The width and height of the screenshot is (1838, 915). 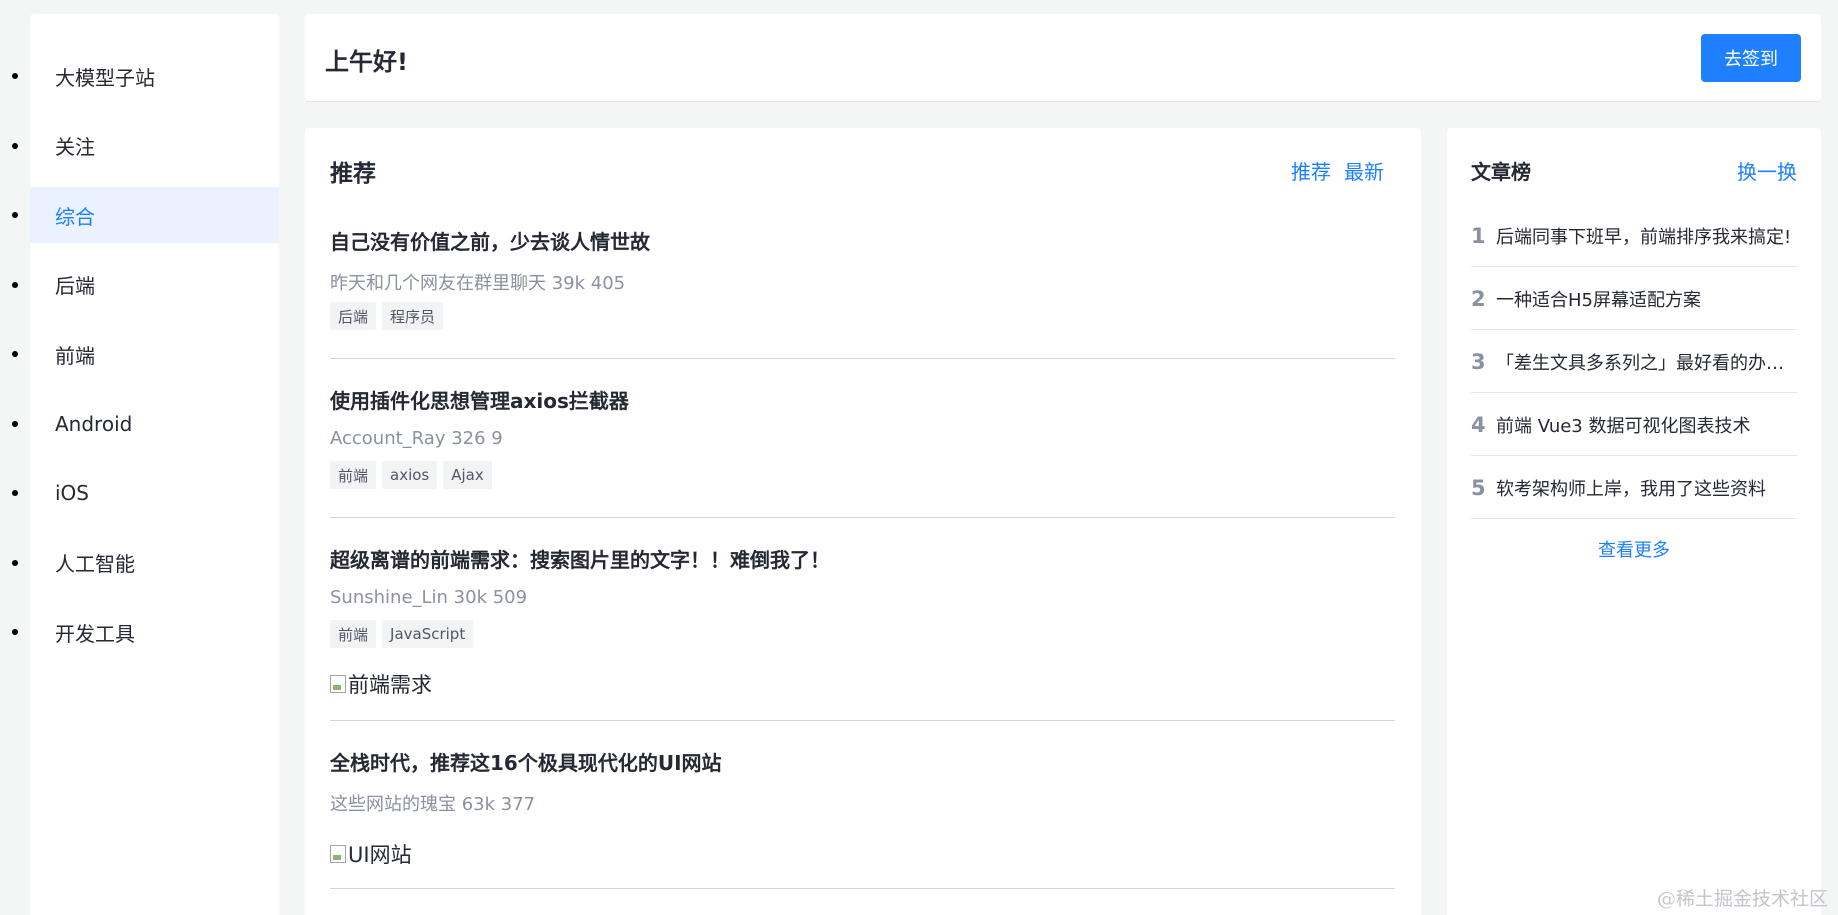 I want to click on rank-title: 文章榜, so click(x=1501, y=172).